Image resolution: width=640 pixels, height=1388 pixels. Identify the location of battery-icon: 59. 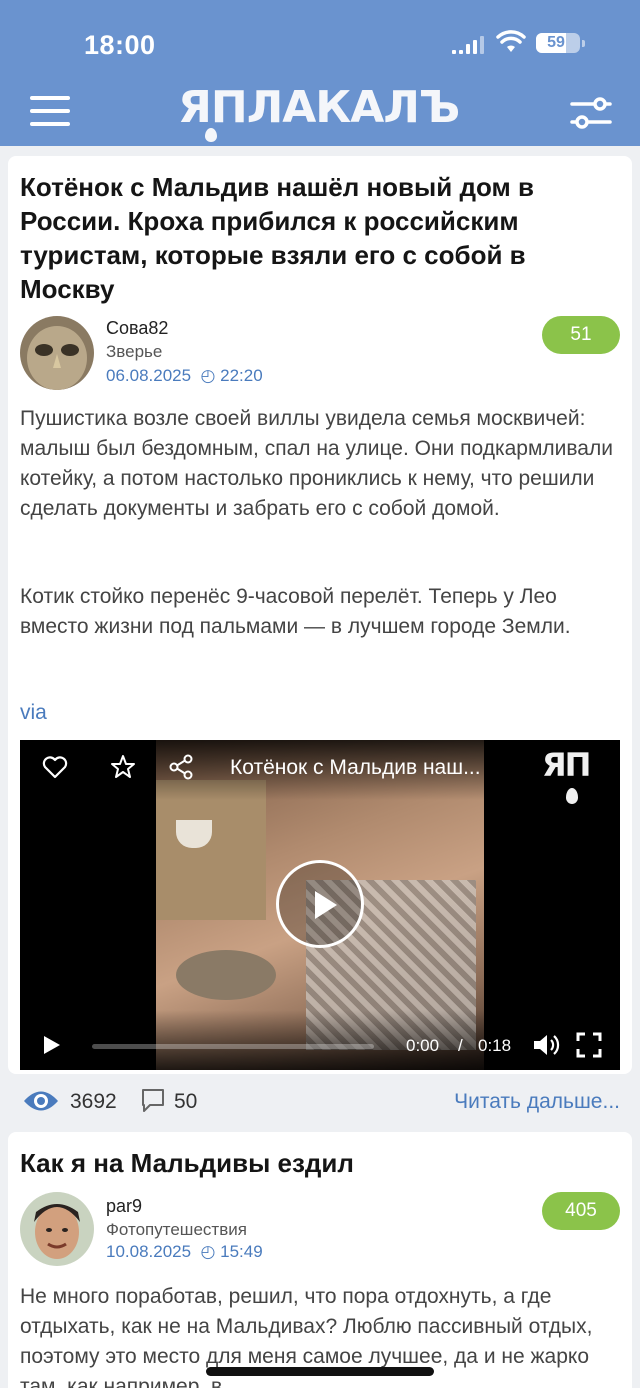
(560, 43).